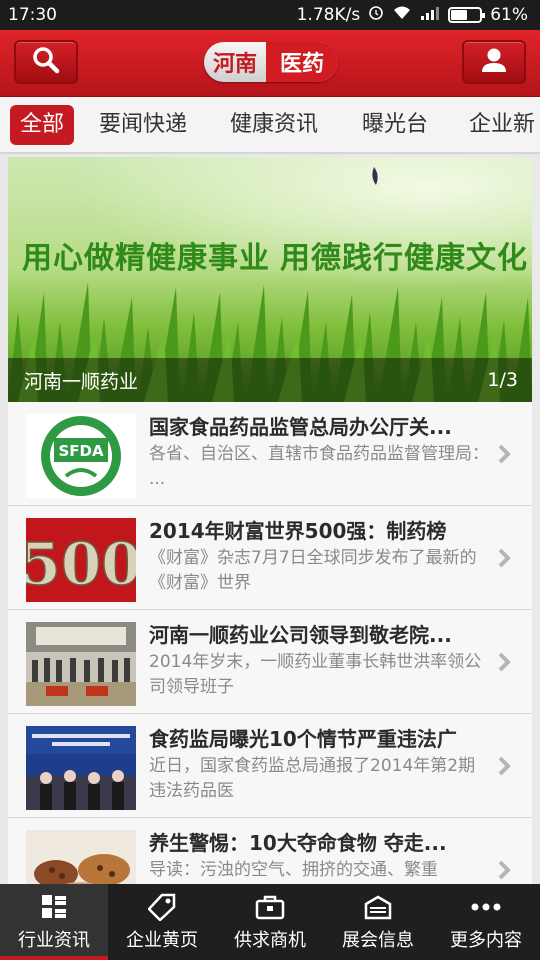 This screenshot has height=960, width=540. What do you see at coordinates (502, 125) in the screenshot?
I see `tab-company-news: 企业新` at bounding box center [502, 125].